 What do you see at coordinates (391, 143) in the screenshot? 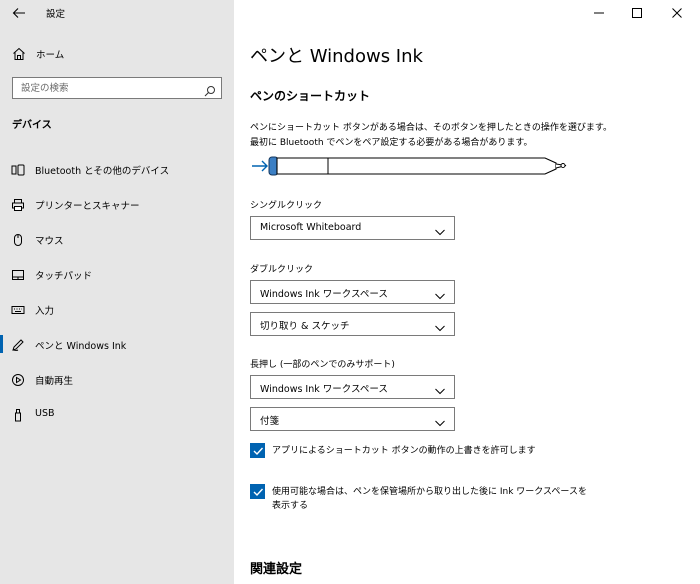
I see `description-line: 最初に Bluetooth でペンをペア設定する必要がある場合があります。` at bounding box center [391, 143].